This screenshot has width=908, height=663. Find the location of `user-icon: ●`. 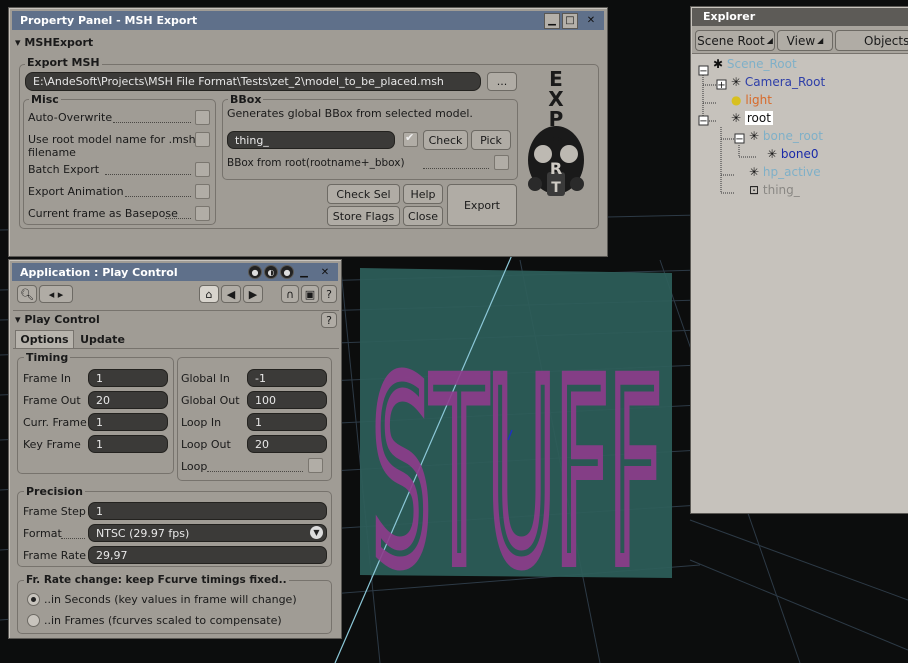

user-icon: ● is located at coordinates (287, 272).